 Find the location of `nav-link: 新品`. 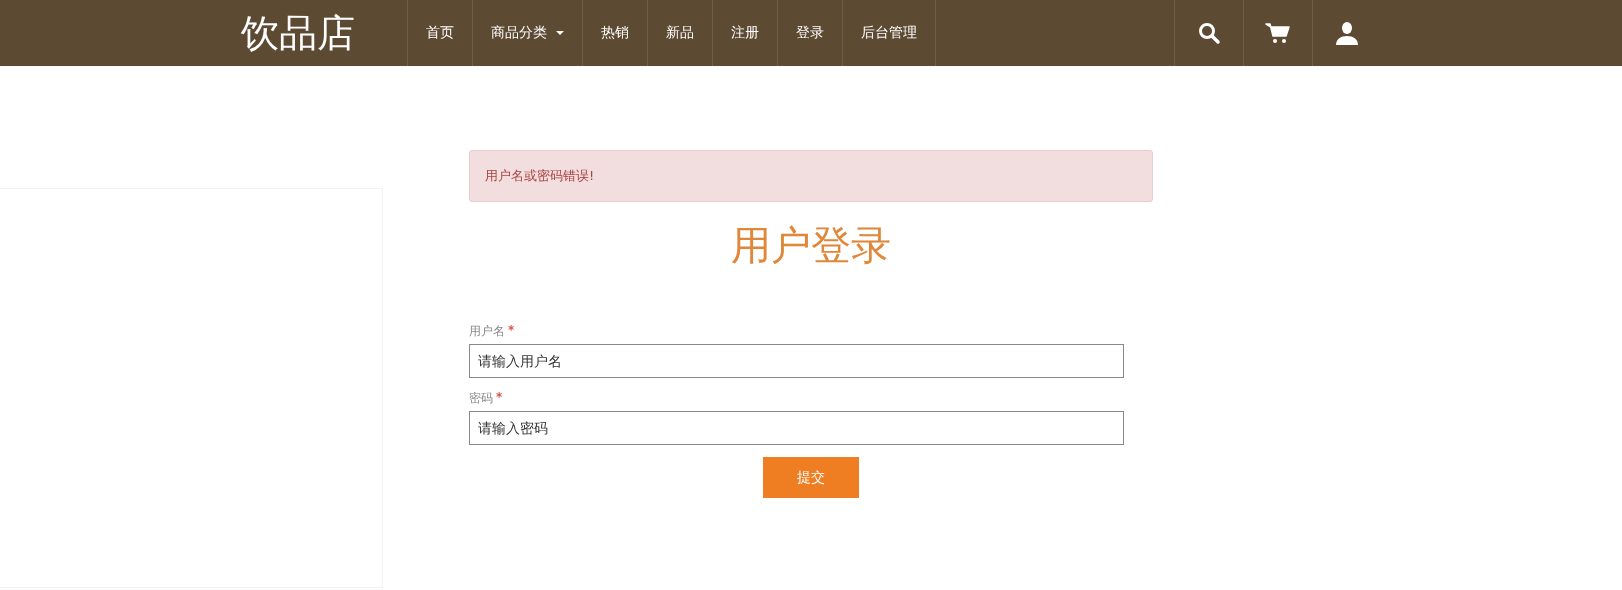

nav-link: 新品 is located at coordinates (679, 33).